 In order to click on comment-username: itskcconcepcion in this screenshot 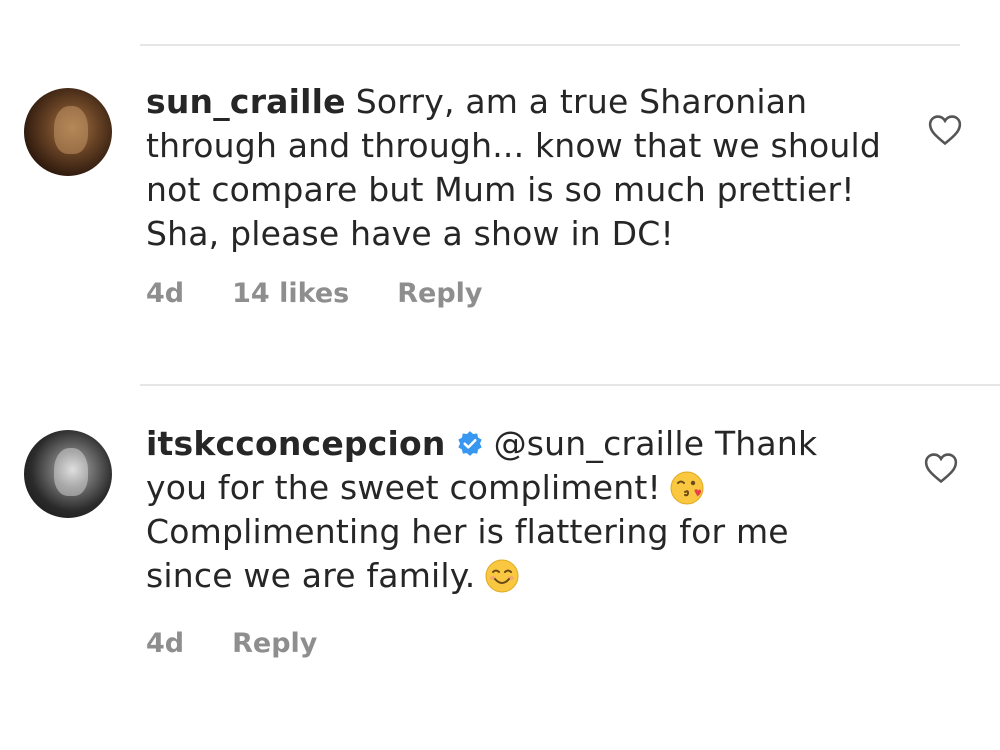, I will do `click(296, 443)`.